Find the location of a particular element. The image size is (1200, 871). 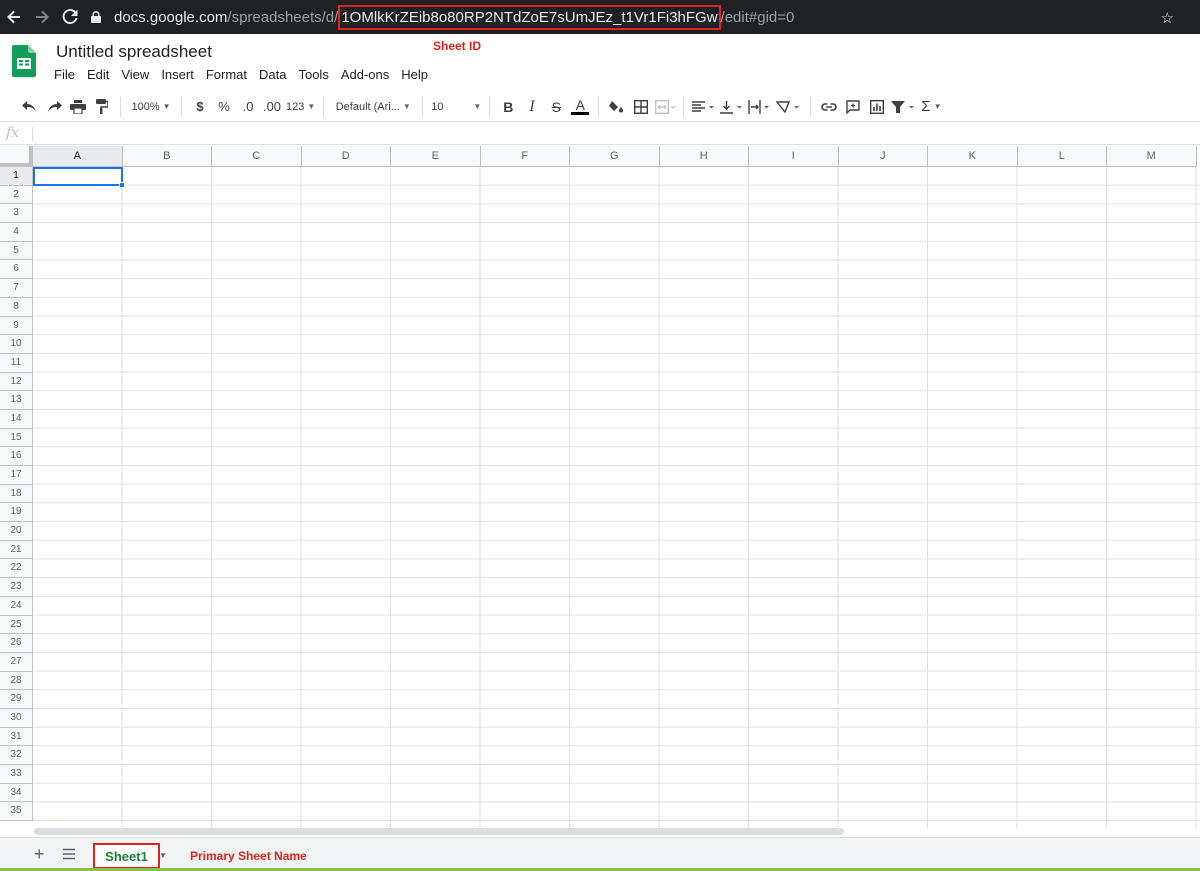

insert-link-icon is located at coordinates (829, 107).